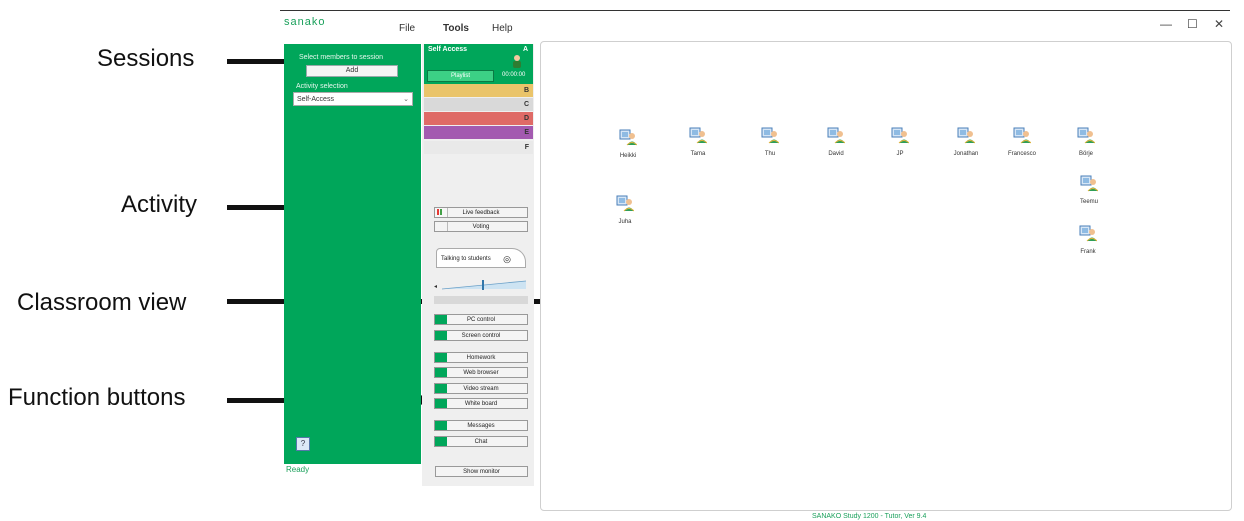 The image size is (1244, 521). Describe the element at coordinates (478, 104) in the screenshot. I see `session-c: C` at that location.